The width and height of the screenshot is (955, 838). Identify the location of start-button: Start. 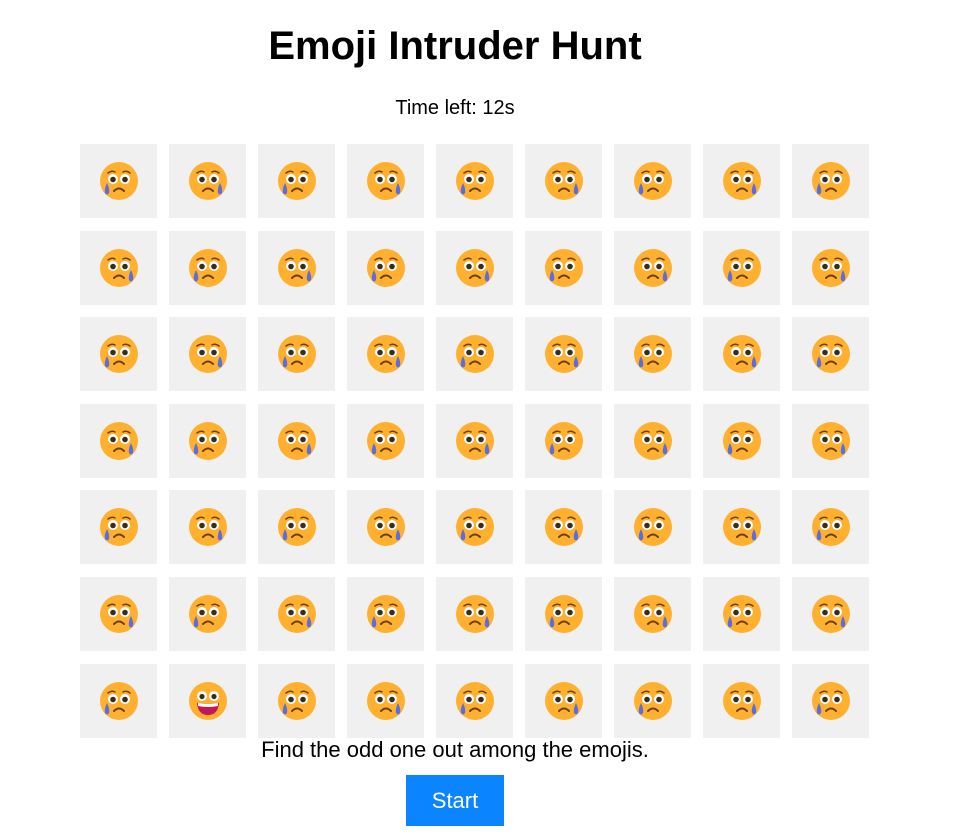
(455, 800).